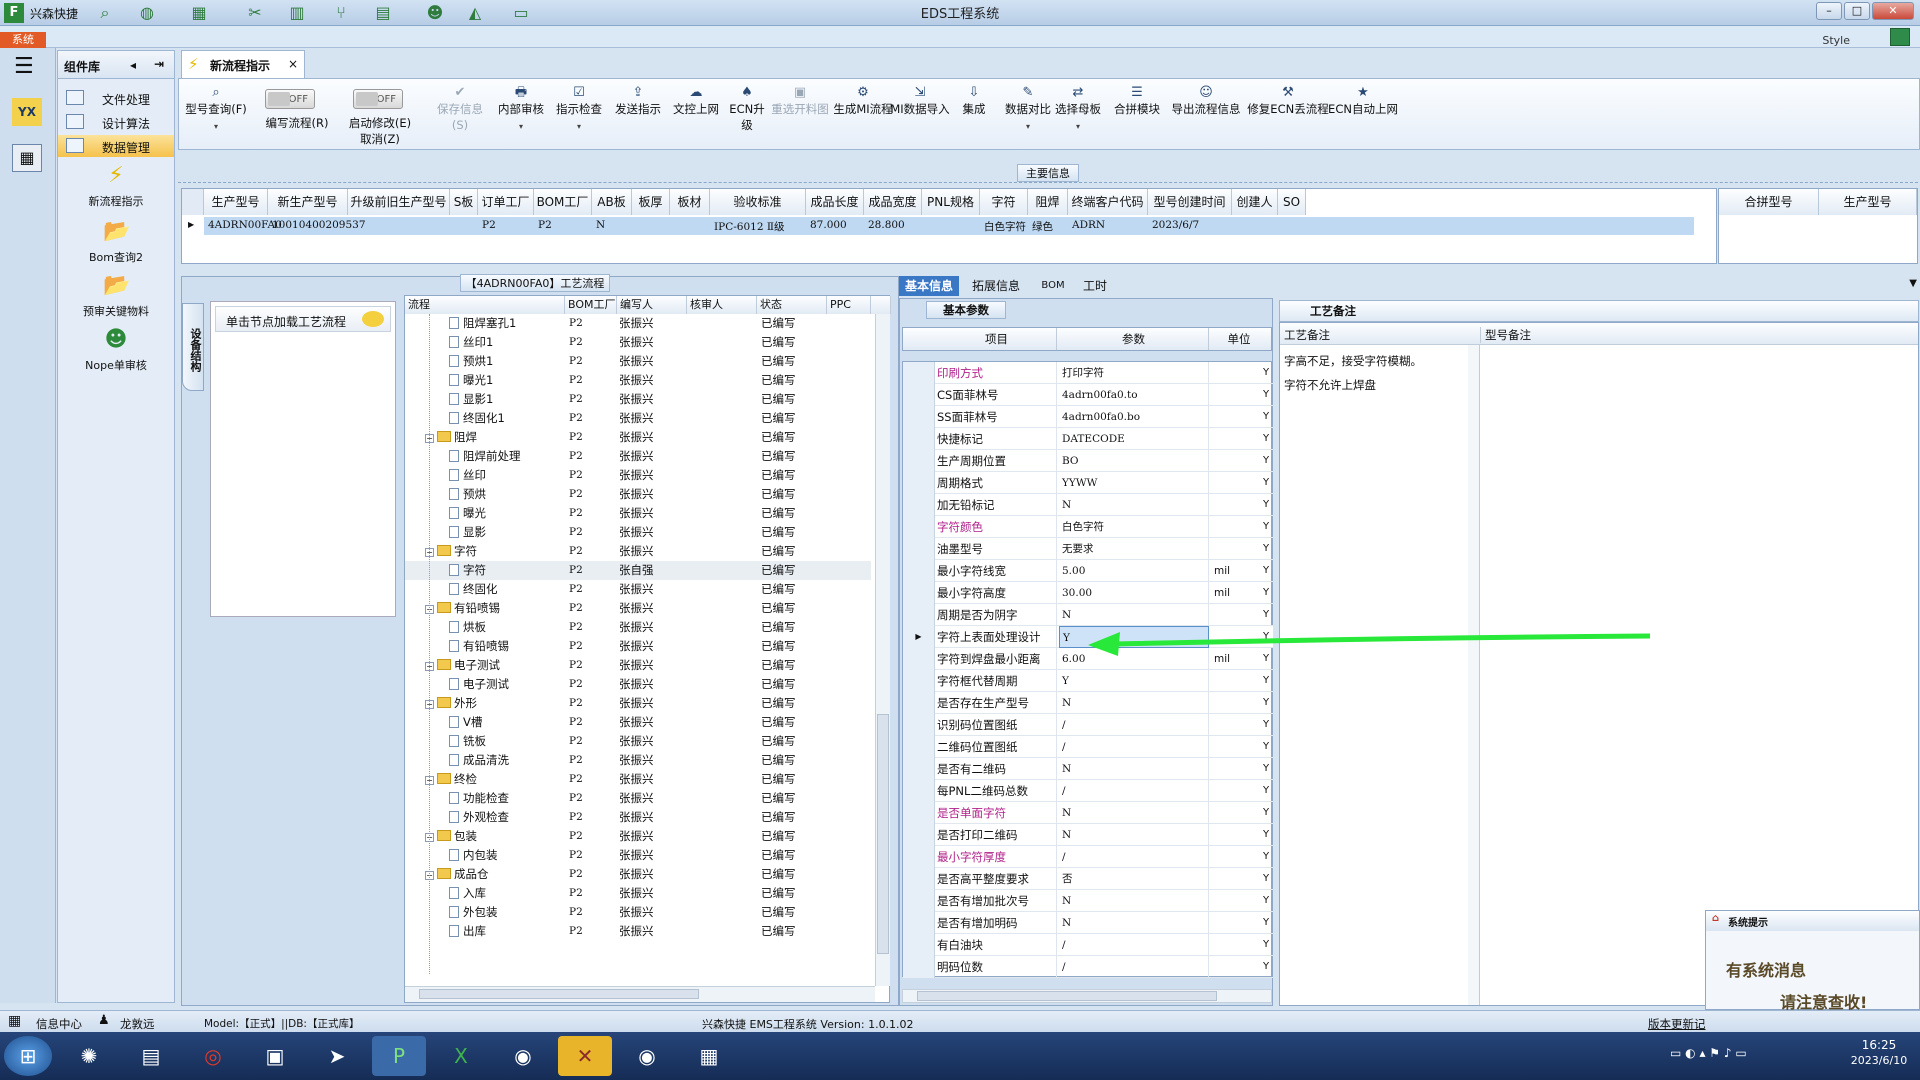 This screenshot has width=1920, height=1080. What do you see at coordinates (462, 608) in the screenshot?
I see `flow-node: − 有铅喷锡` at bounding box center [462, 608].